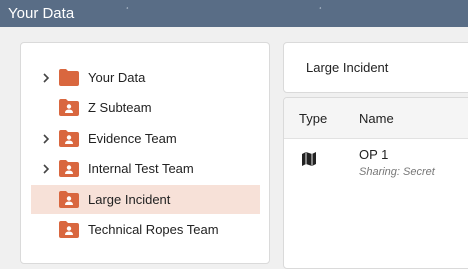 This screenshot has width=468, height=269. I want to click on detail-header-panel: Large Incident, so click(375, 67).